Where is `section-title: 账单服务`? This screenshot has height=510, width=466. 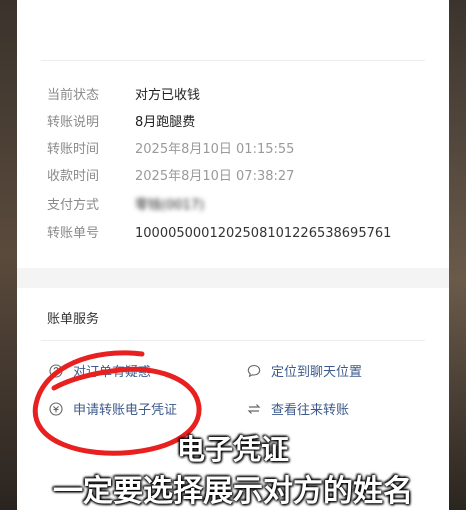
section-title: 账单服务 is located at coordinates (73, 319).